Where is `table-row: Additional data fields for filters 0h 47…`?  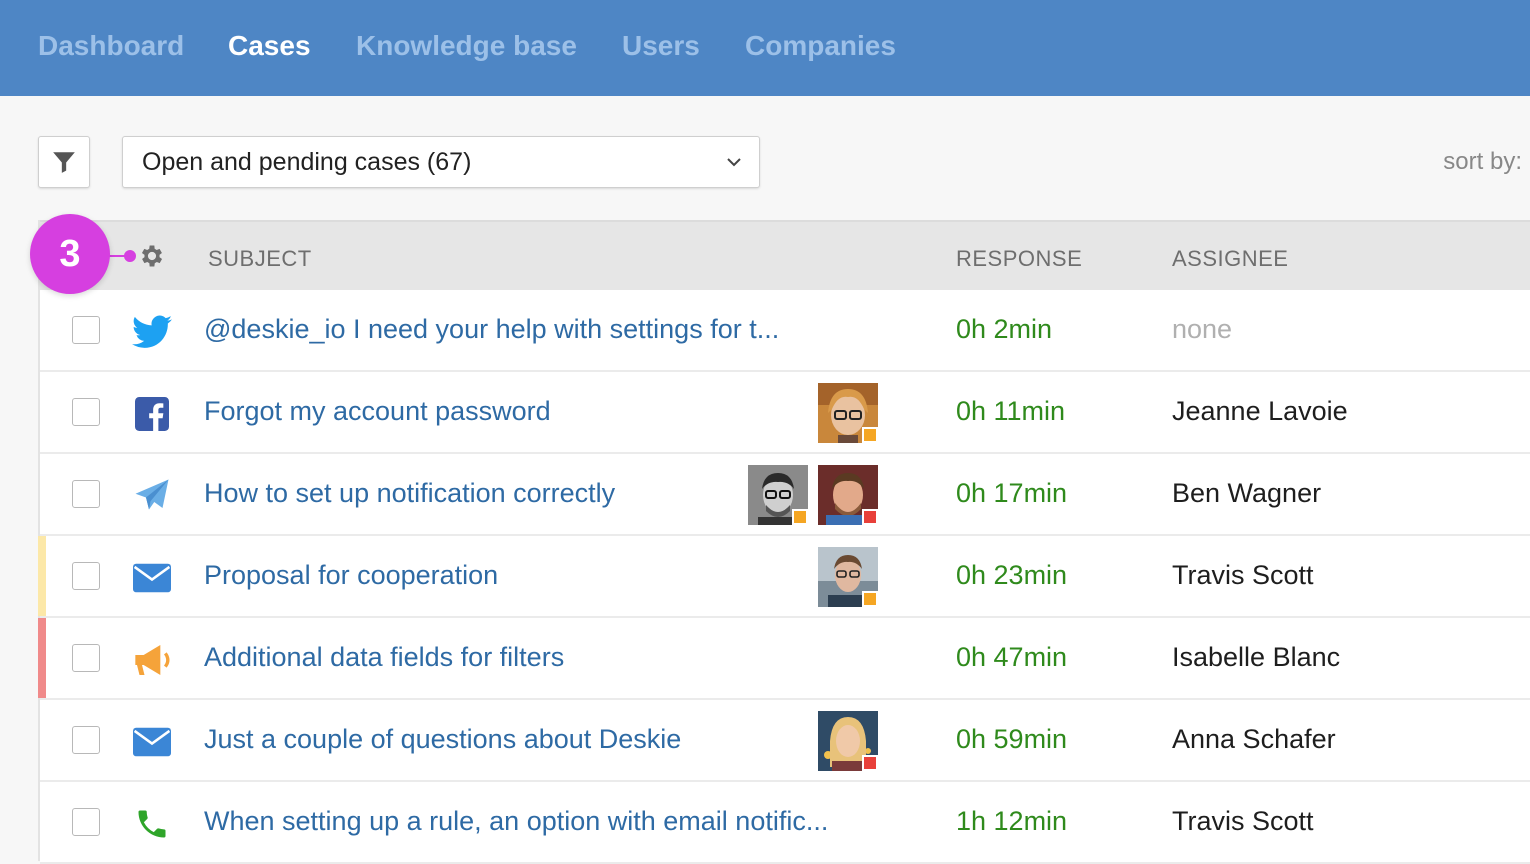 table-row: Additional data fields for filters 0h 47… is located at coordinates (784, 659).